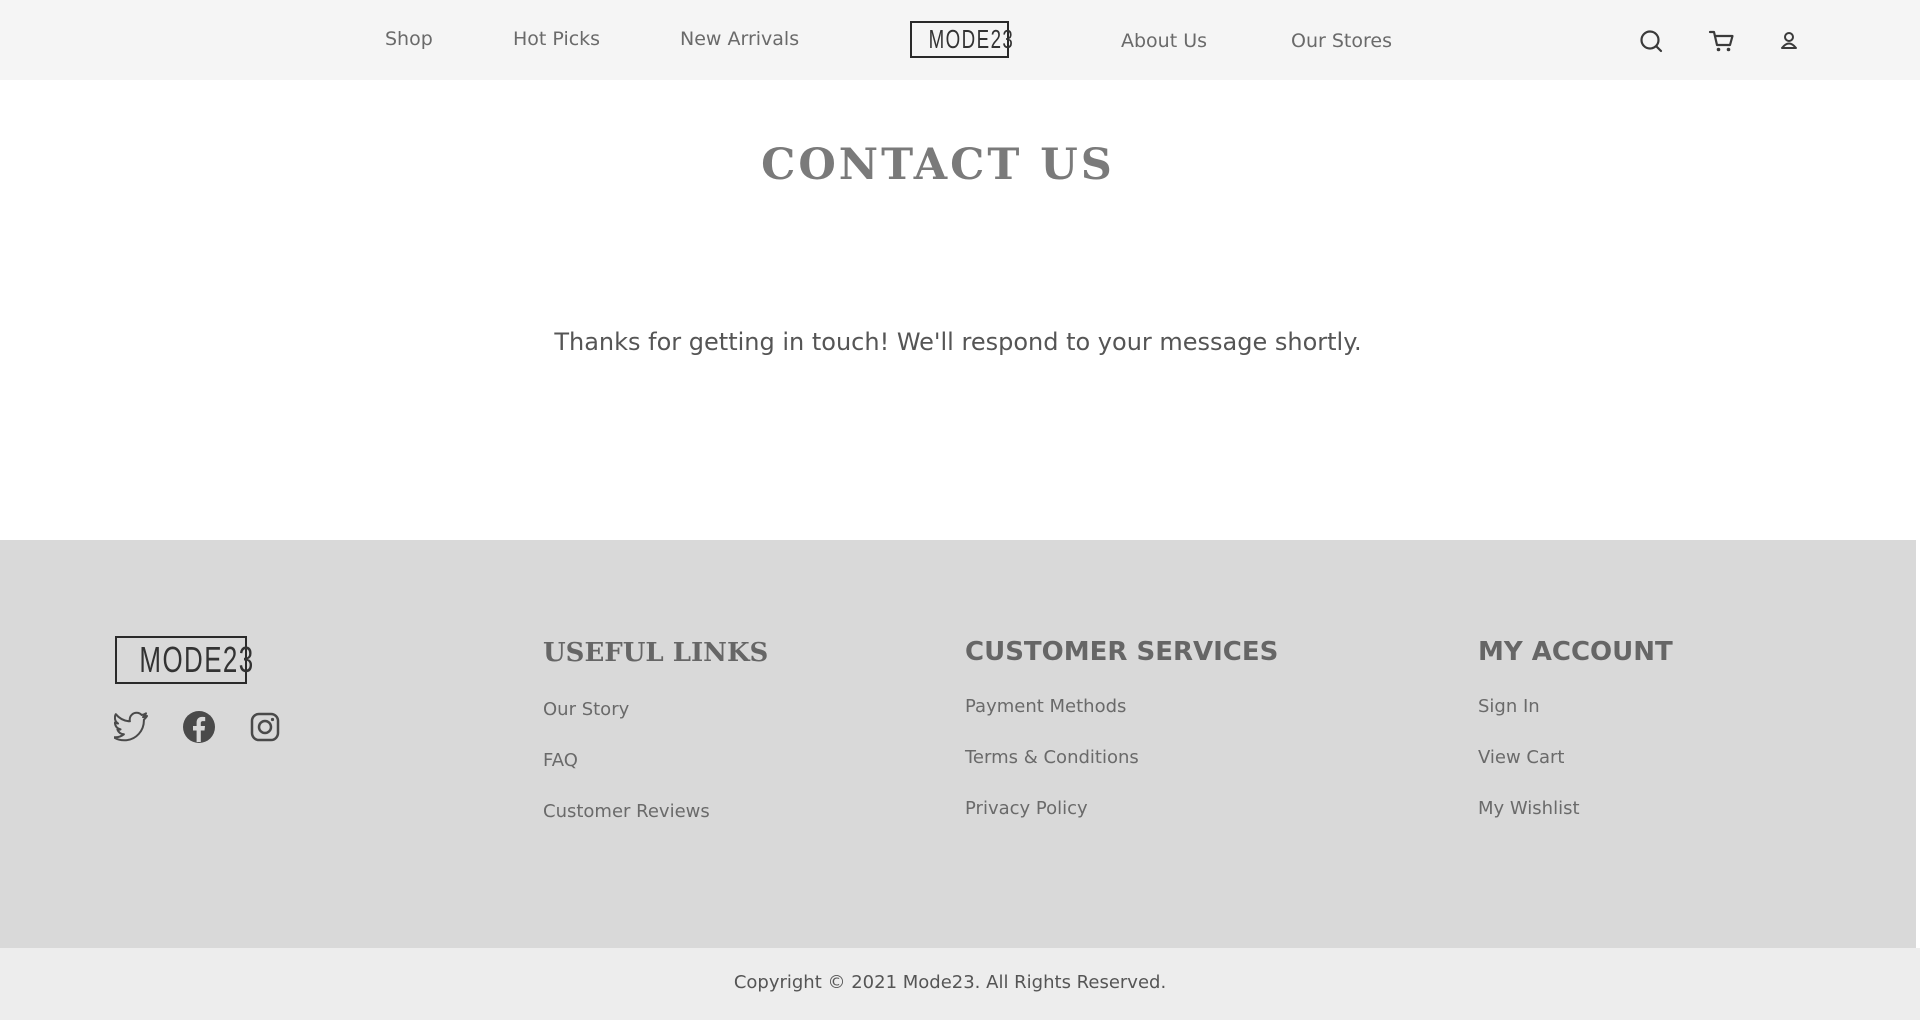  I want to click on useful-links-heading: USEFUL LINKS, so click(656, 653).